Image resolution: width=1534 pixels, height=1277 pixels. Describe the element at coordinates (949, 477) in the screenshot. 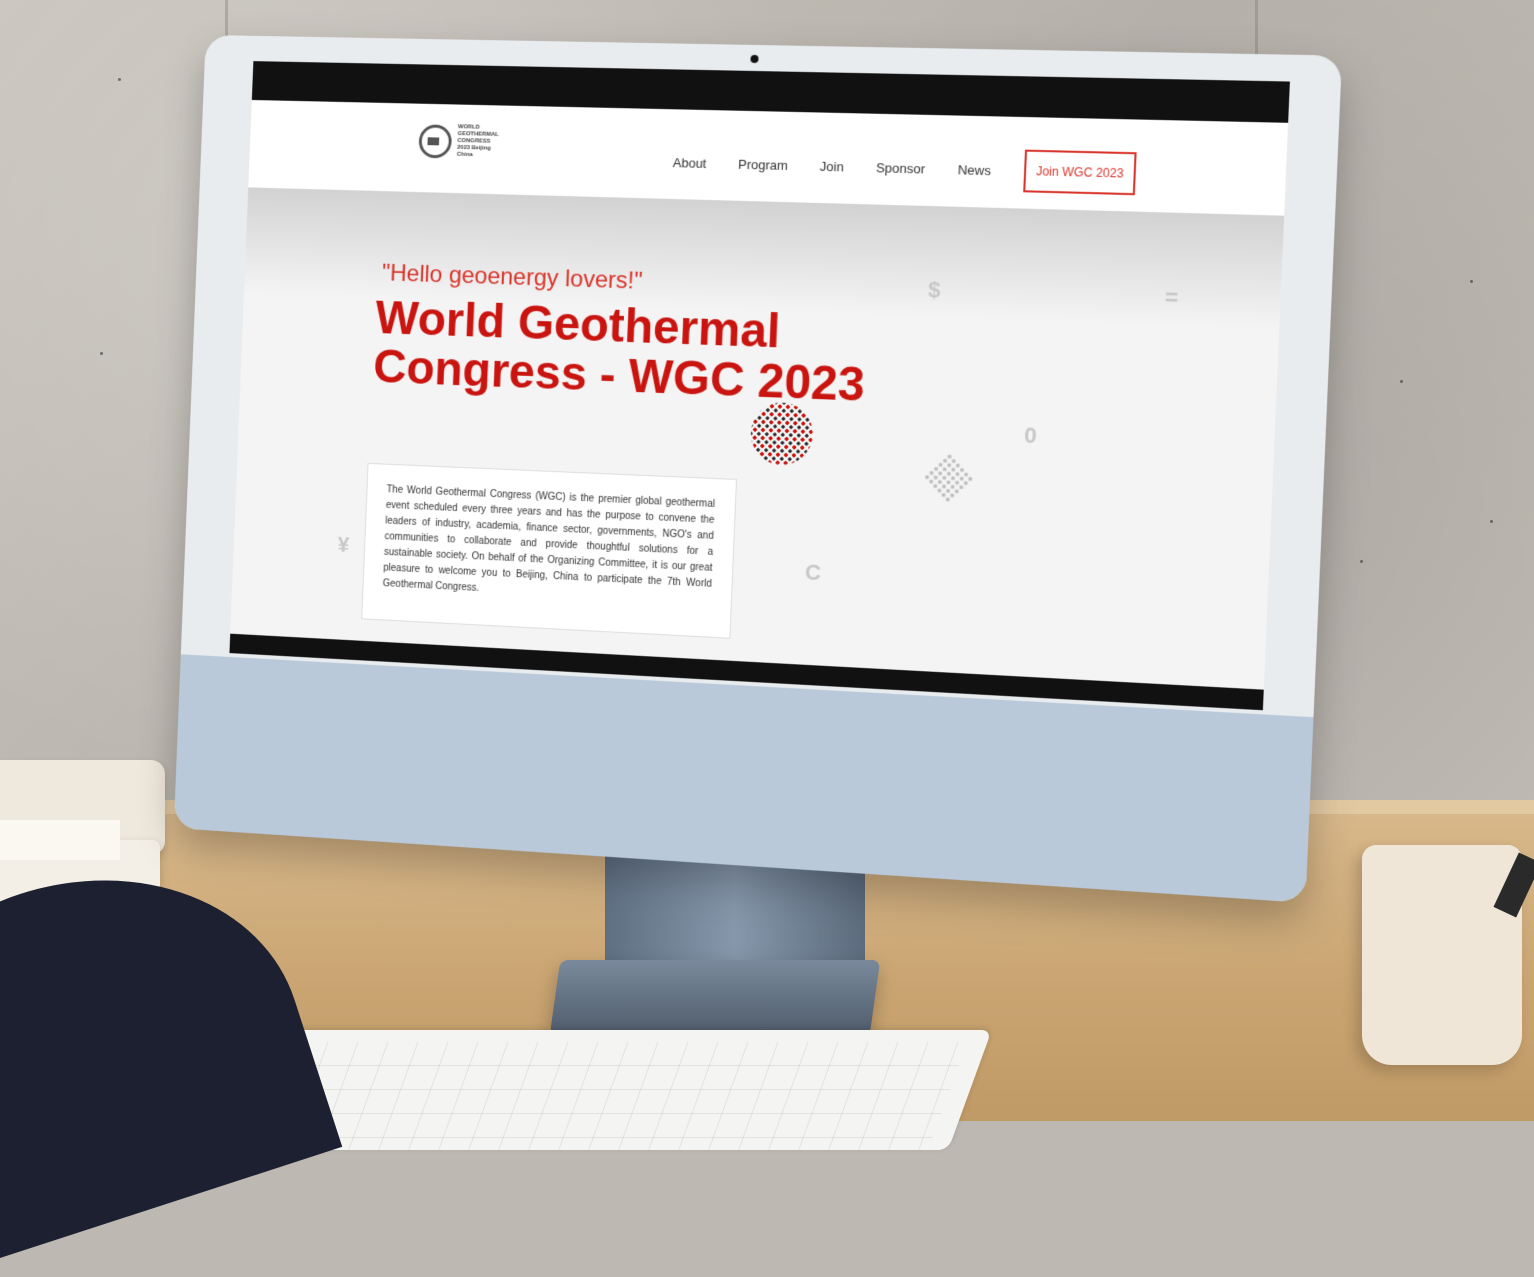

I see `dot-diamond-decoration` at that location.